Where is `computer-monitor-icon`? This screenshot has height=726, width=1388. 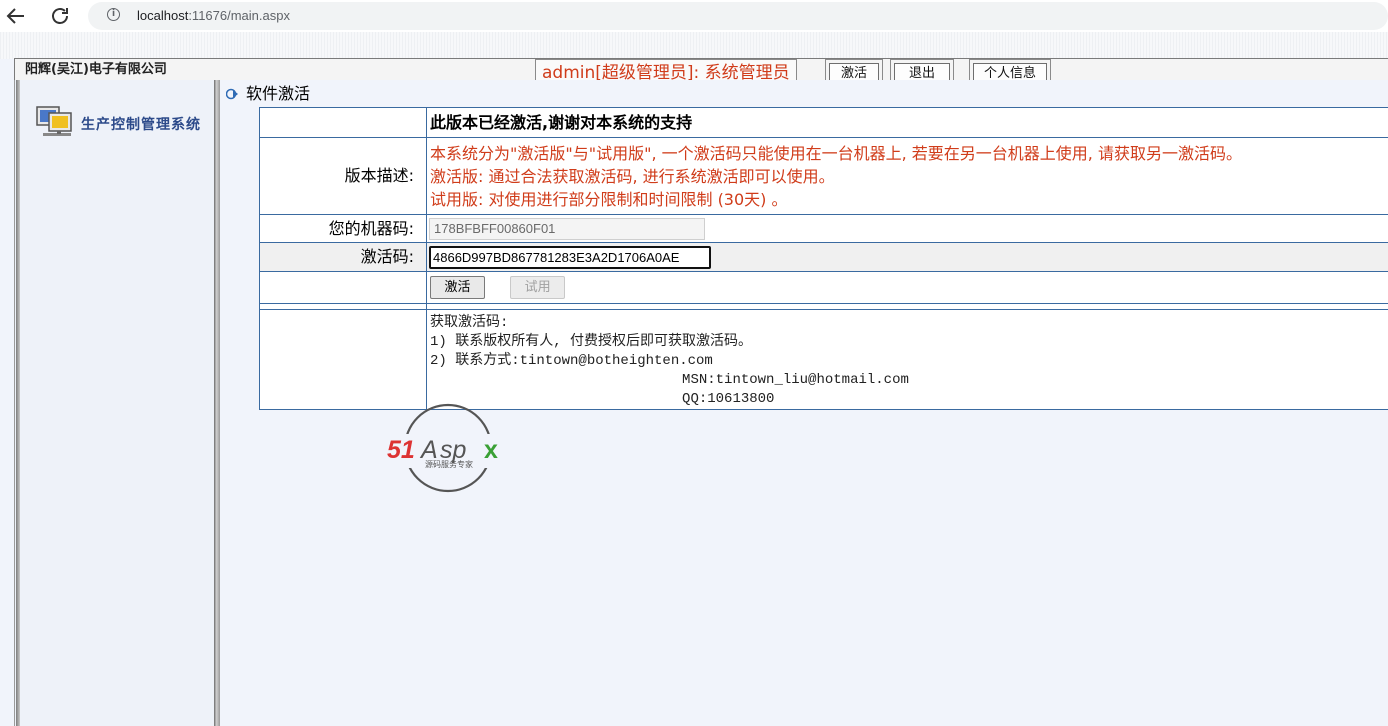
computer-monitor-icon is located at coordinates (54, 121).